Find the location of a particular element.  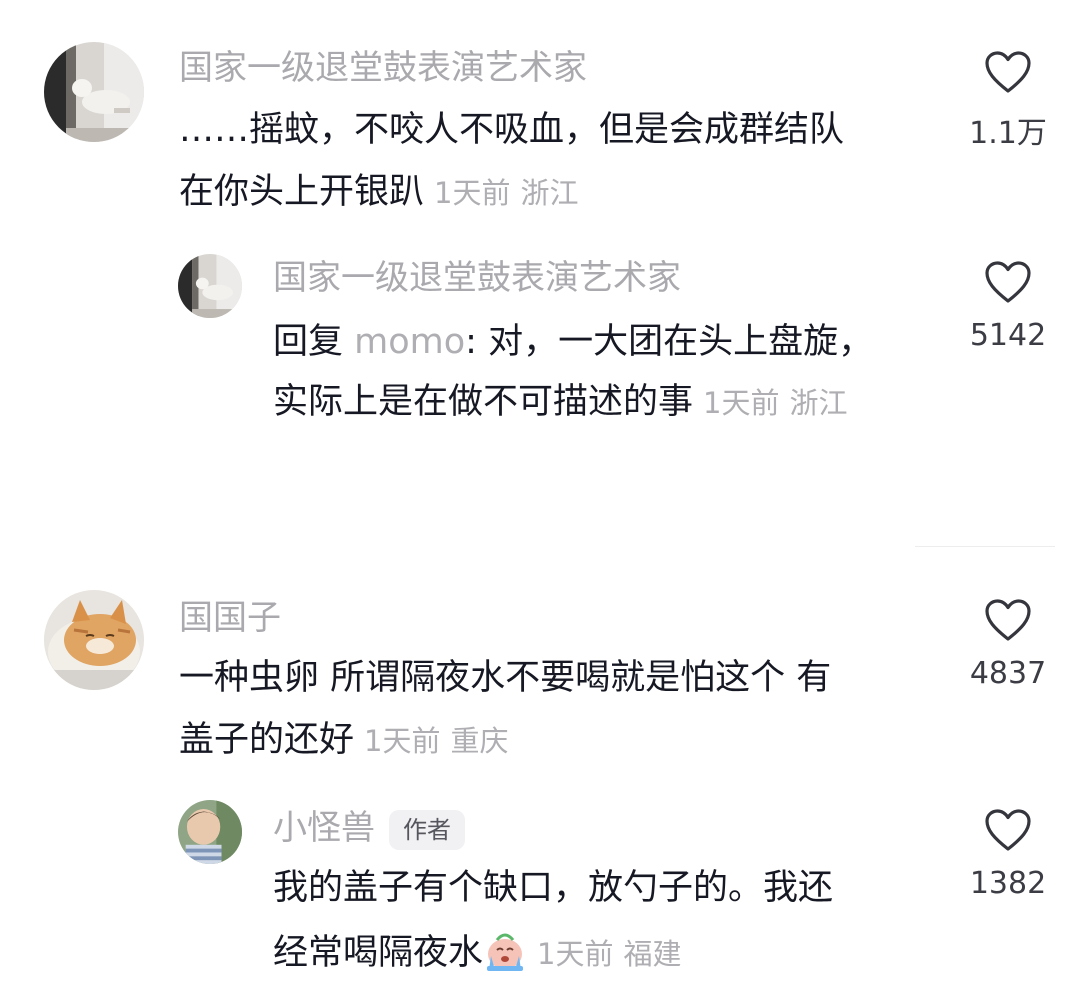

orange-cat-avatar-icon is located at coordinates (94, 640).